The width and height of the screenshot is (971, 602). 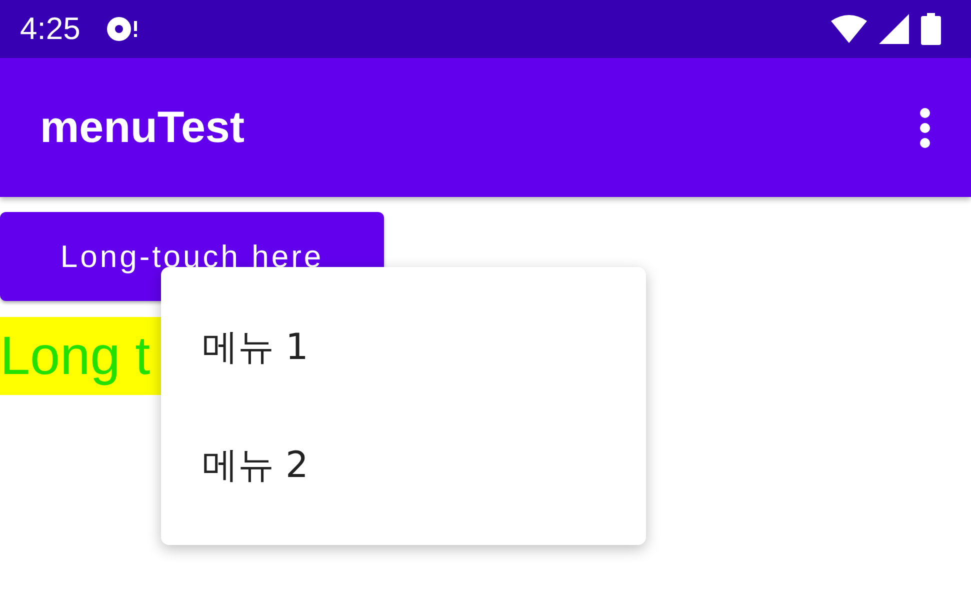 I want to click on battery-icon, so click(x=931, y=29).